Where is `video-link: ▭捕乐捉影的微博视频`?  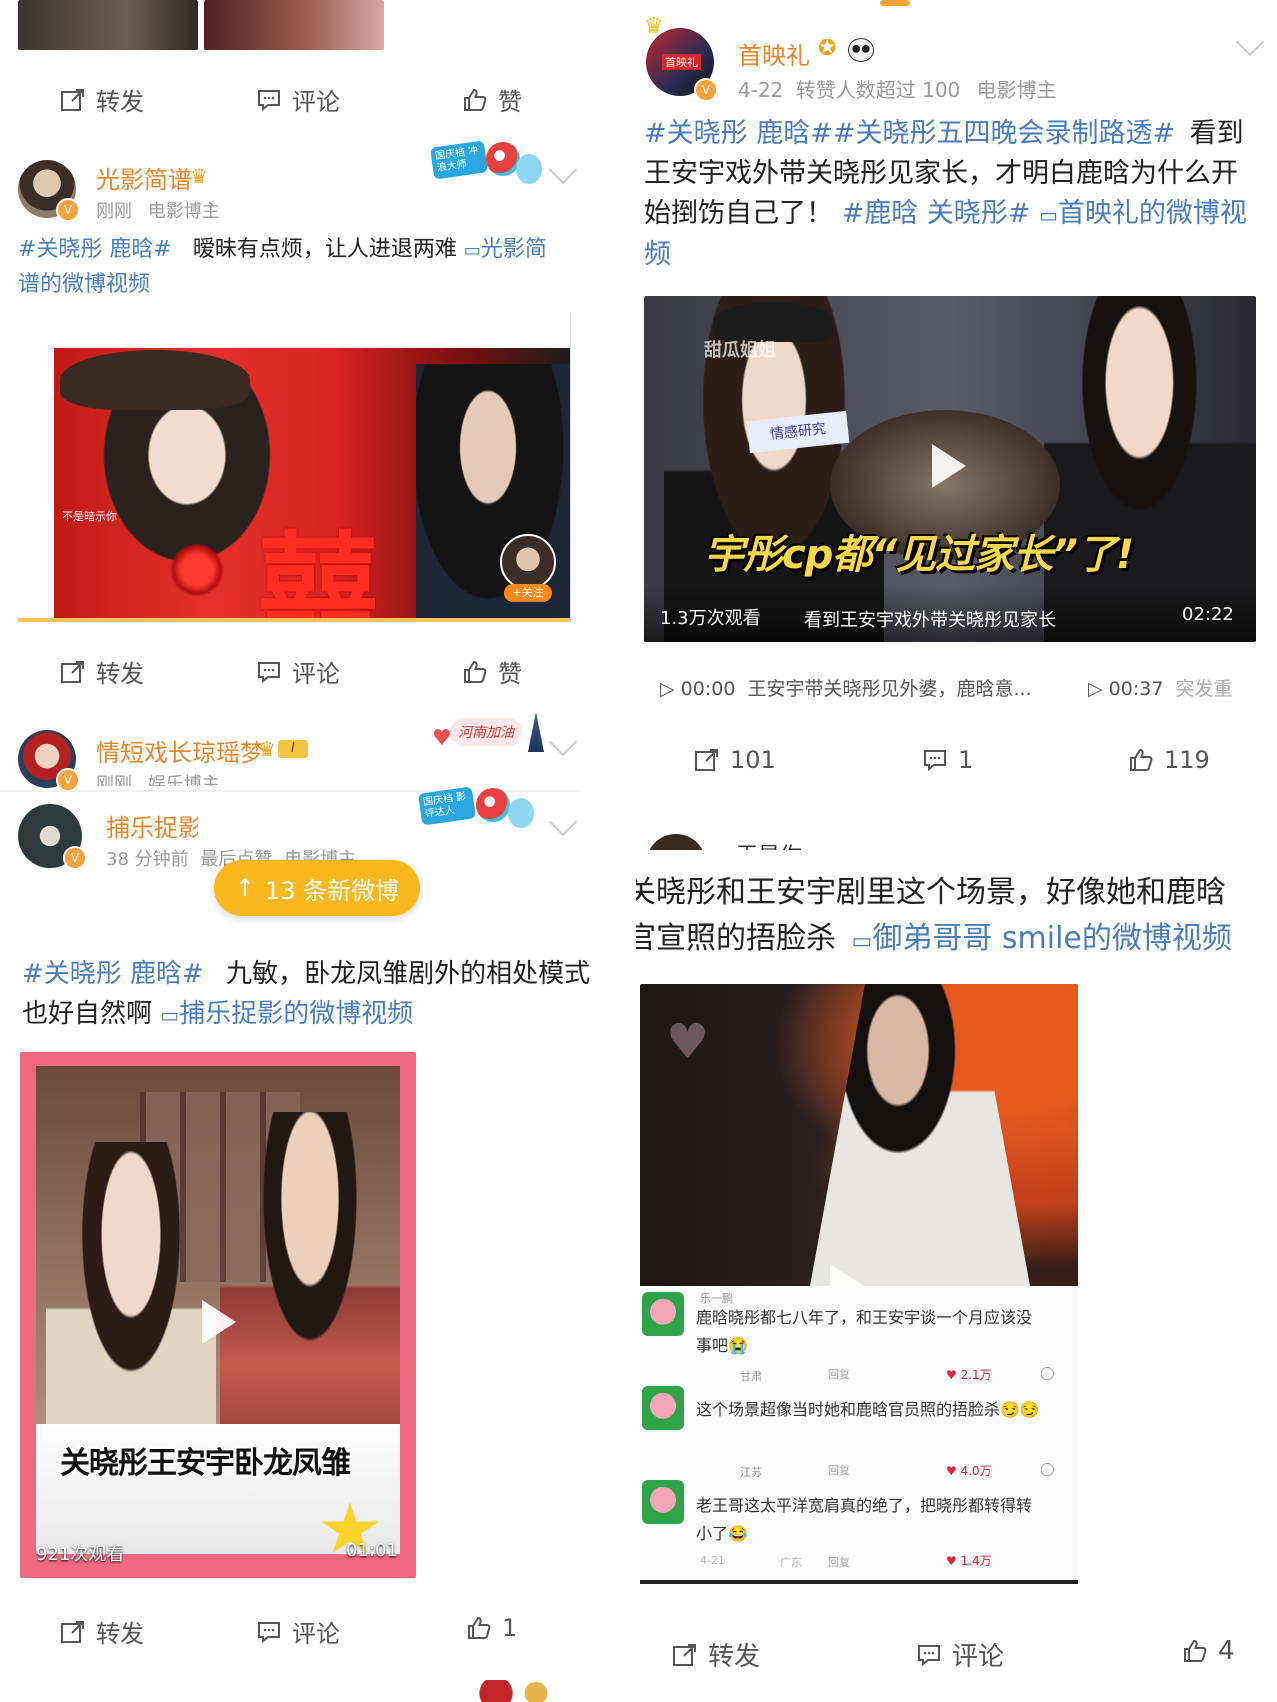
video-link: ▭捕乐捉影的微博视频 is located at coordinates (286, 1014).